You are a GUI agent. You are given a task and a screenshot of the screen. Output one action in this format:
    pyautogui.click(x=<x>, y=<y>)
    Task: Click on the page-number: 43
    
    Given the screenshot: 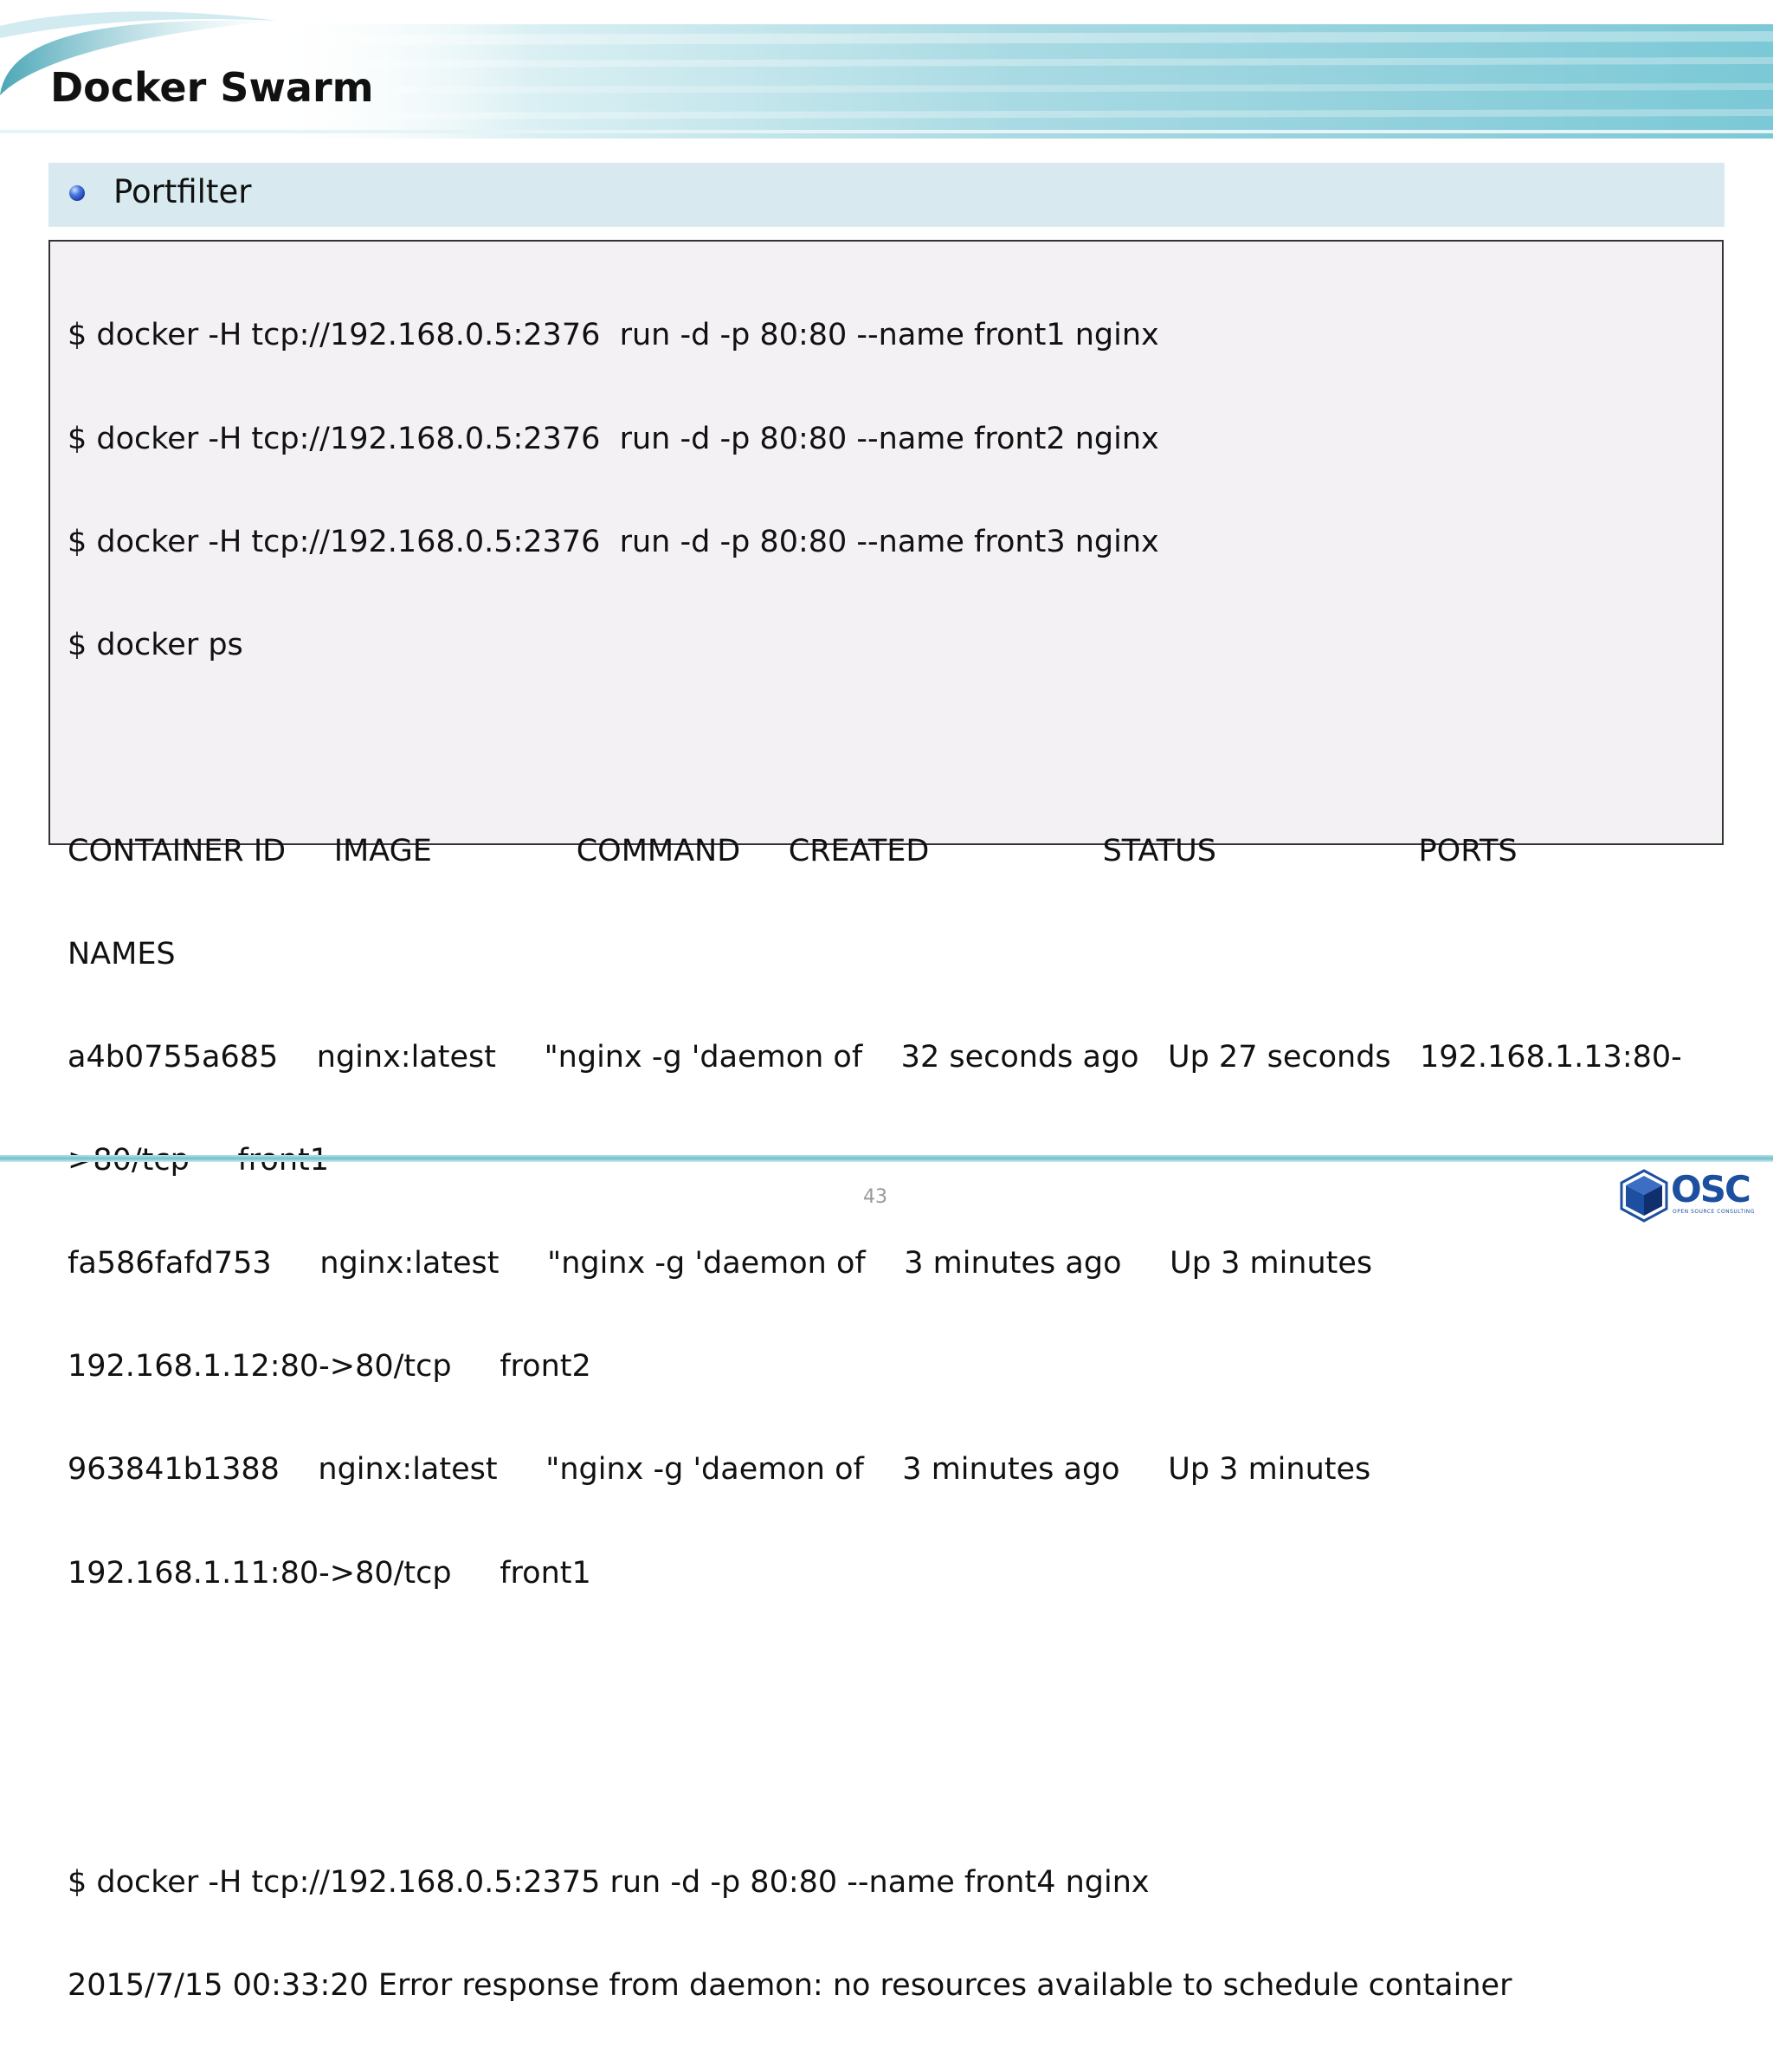 What is the action you would take?
    pyautogui.click(x=875, y=1197)
    